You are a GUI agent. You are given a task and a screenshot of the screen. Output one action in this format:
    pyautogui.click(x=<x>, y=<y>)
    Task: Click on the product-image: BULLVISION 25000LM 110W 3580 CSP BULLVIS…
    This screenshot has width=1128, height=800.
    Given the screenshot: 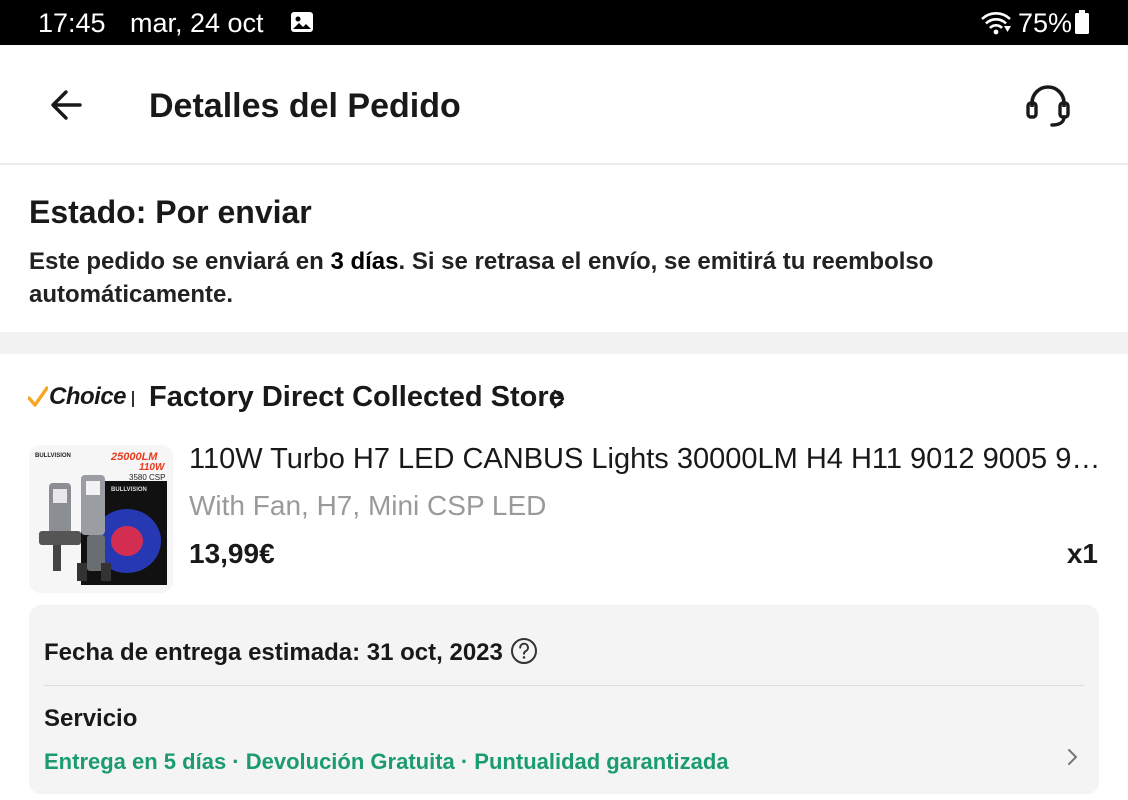 What is the action you would take?
    pyautogui.click(x=101, y=519)
    